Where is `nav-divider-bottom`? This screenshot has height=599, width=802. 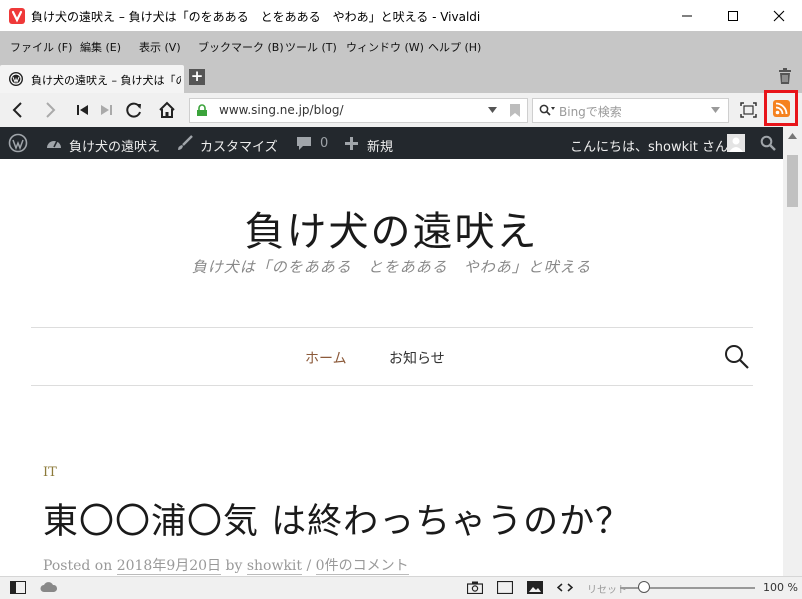 nav-divider-bottom is located at coordinates (392, 385).